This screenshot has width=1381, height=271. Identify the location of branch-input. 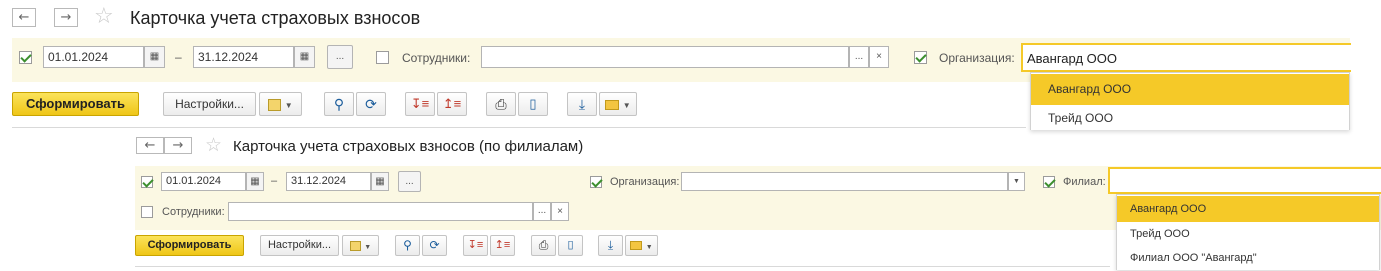
(1244, 180).